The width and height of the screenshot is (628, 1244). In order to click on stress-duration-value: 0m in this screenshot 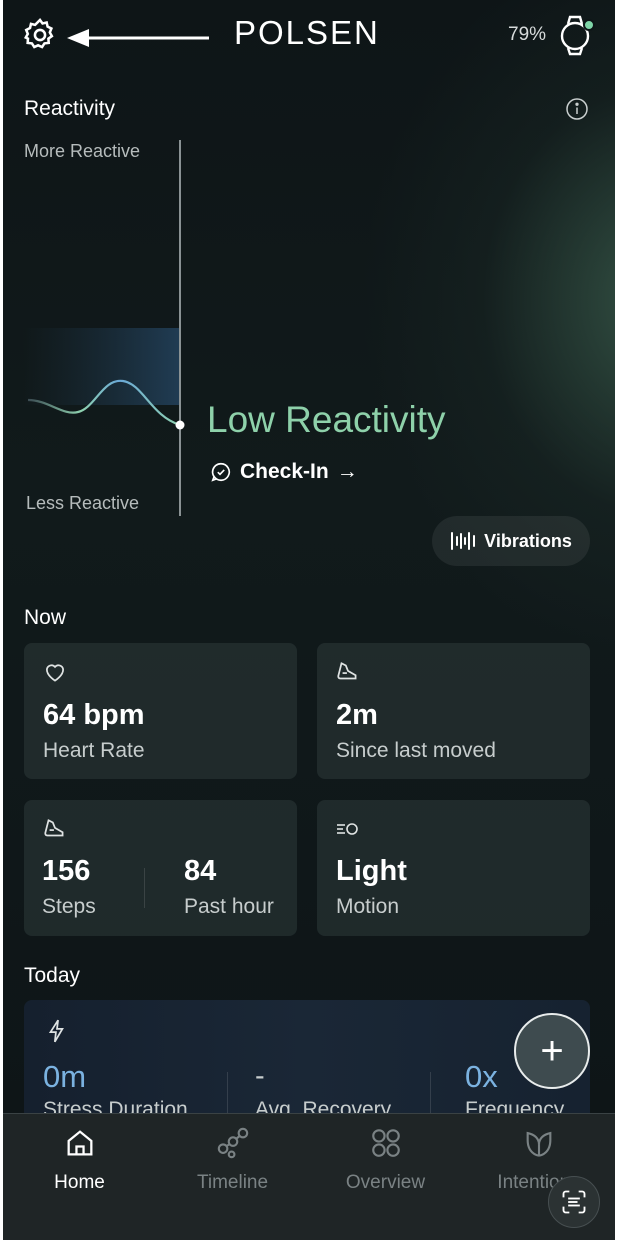, I will do `click(65, 1076)`.